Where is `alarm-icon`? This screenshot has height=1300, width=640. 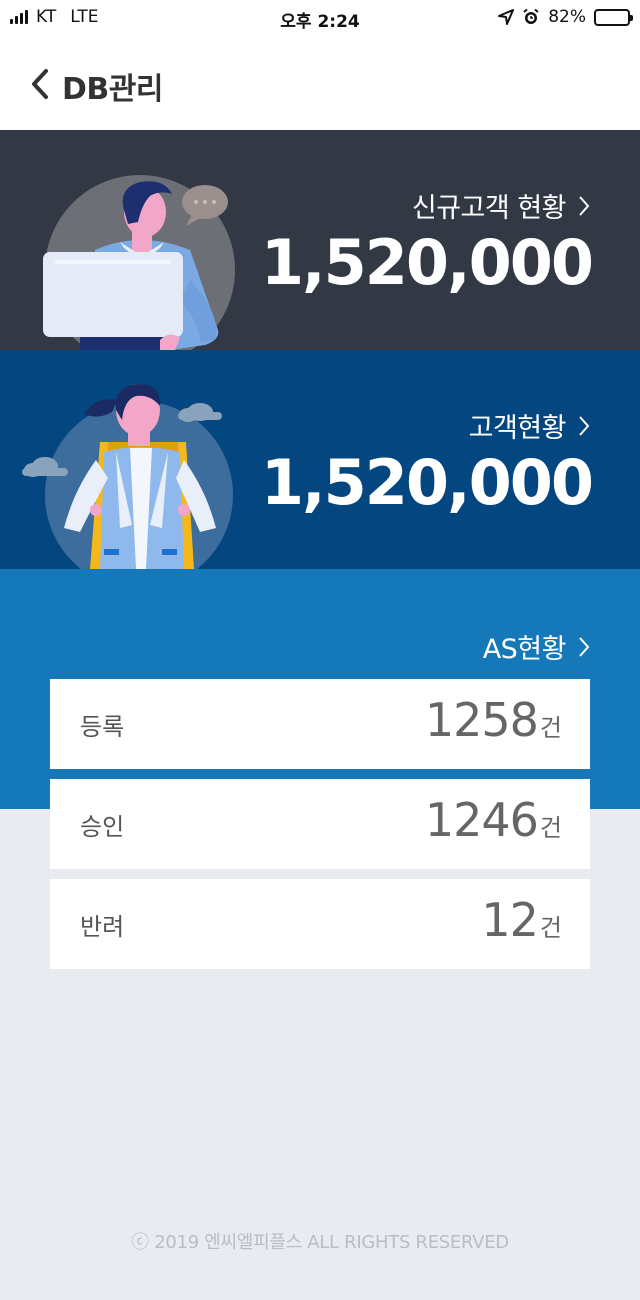 alarm-icon is located at coordinates (531, 16).